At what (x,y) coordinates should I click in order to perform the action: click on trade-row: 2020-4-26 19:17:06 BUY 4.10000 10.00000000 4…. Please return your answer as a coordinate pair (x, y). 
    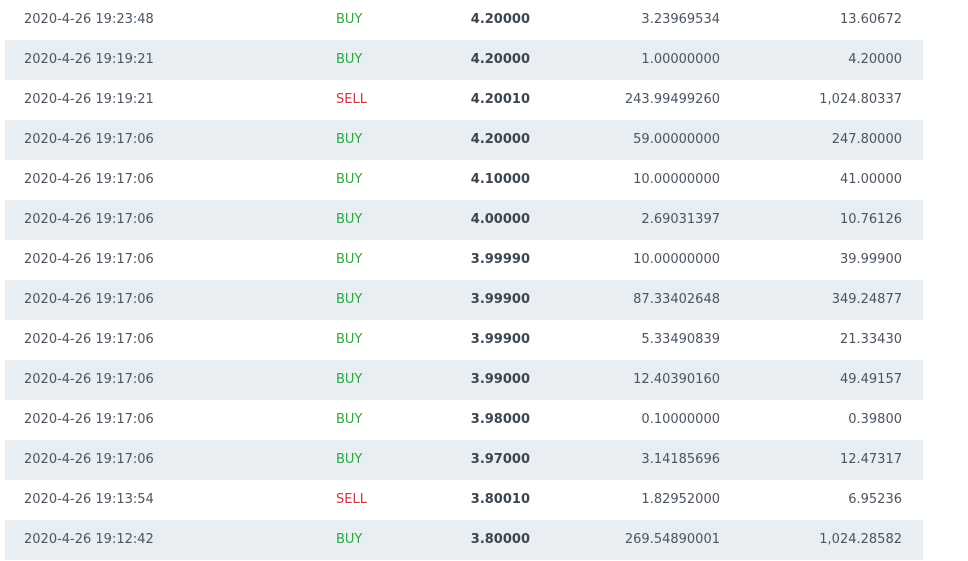
    Looking at the image, I should click on (464, 180).